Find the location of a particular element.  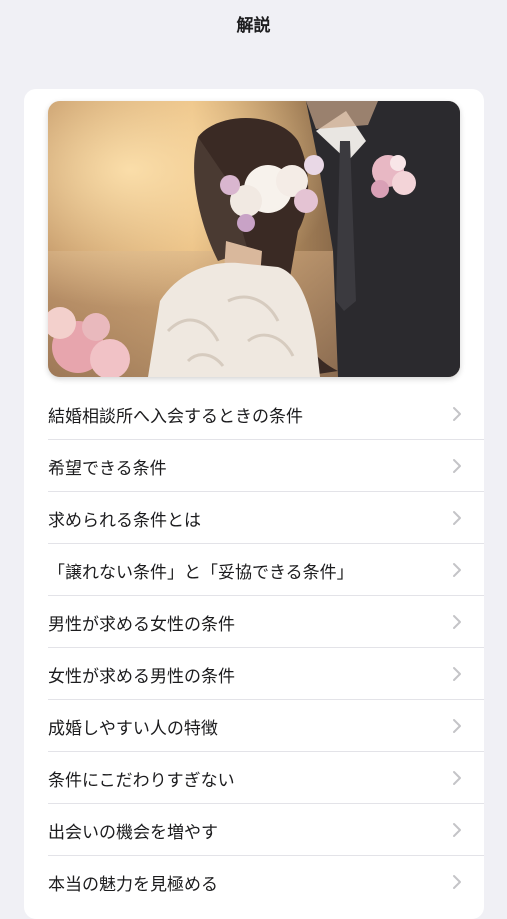

list-item-label: 女性が求める男性の条件 is located at coordinates (141, 677).